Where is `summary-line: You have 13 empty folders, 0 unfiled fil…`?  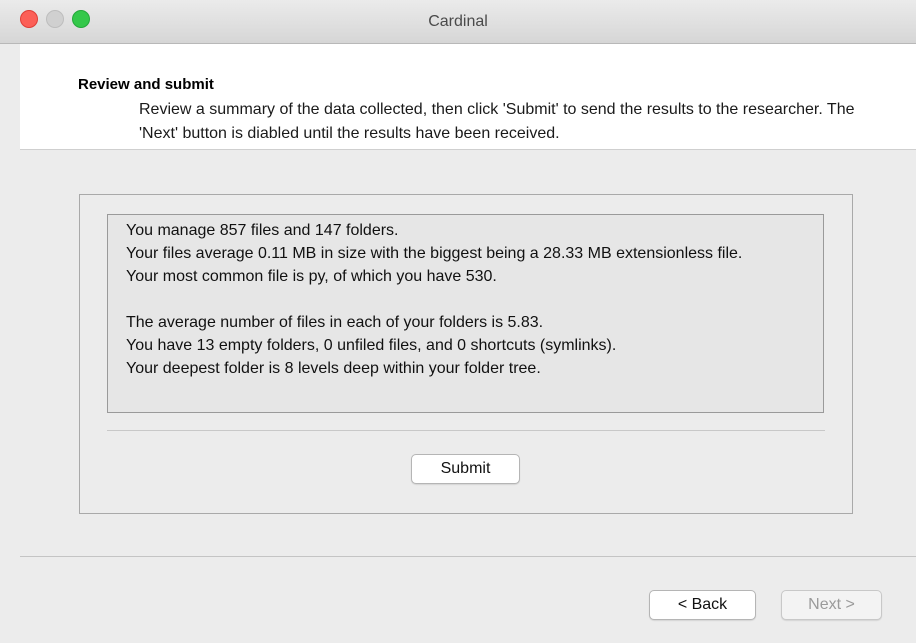 summary-line: You have 13 empty folders, 0 unfiled fil… is located at coordinates (371, 345).